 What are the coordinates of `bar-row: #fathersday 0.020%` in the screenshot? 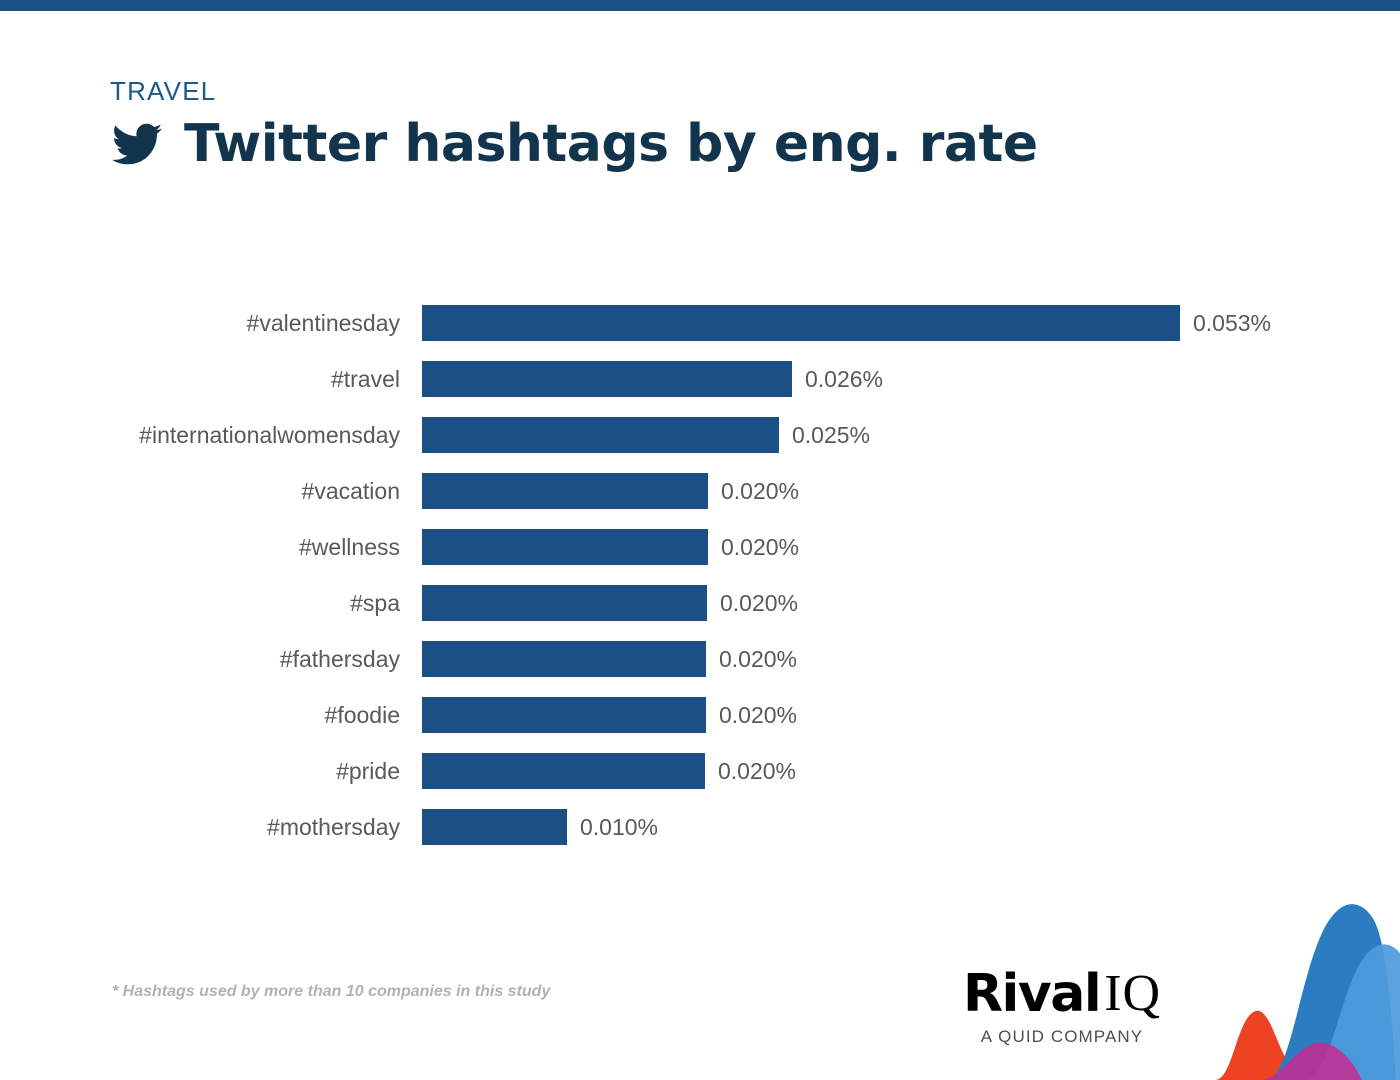 It's located at (700, 659).